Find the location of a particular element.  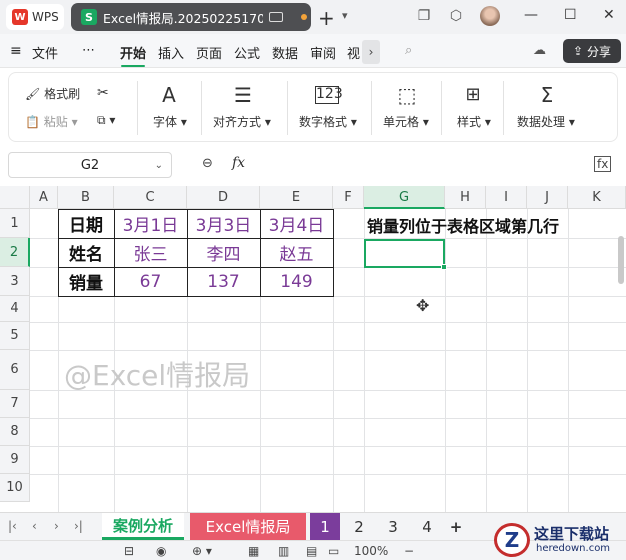

row-header: 1 is located at coordinates (15, 223).